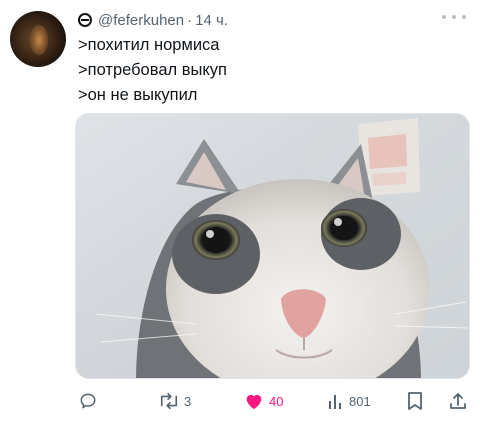 Image resolution: width=480 pixels, height=424 pixels. What do you see at coordinates (141, 20) in the screenshot?
I see `user-handle: @feferkuhen` at bounding box center [141, 20].